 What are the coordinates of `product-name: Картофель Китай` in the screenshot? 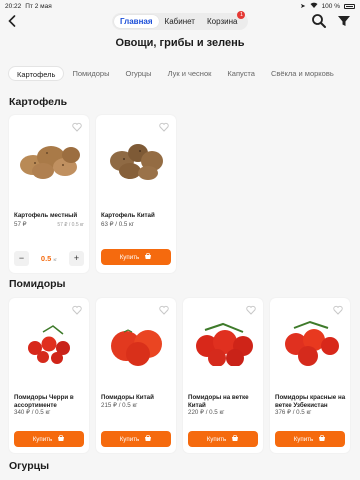 It's located at (128, 215).